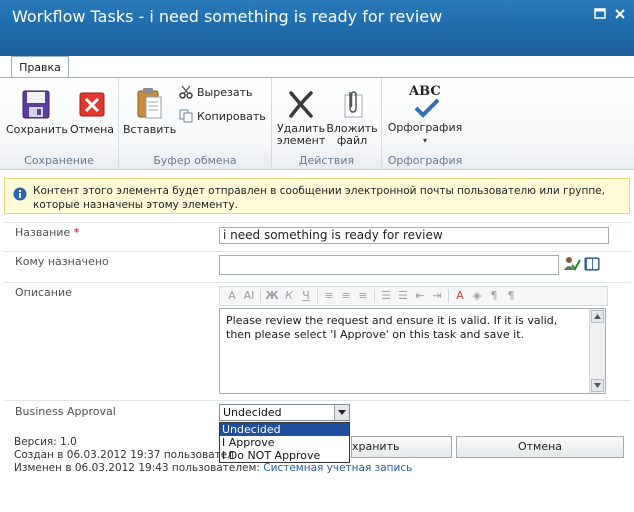 Image resolution: width=634 pixels, height=512 pixels. Describe the element at coordinates (92, 104) in the screenshot. I see `cancel-x-icon` at that location.